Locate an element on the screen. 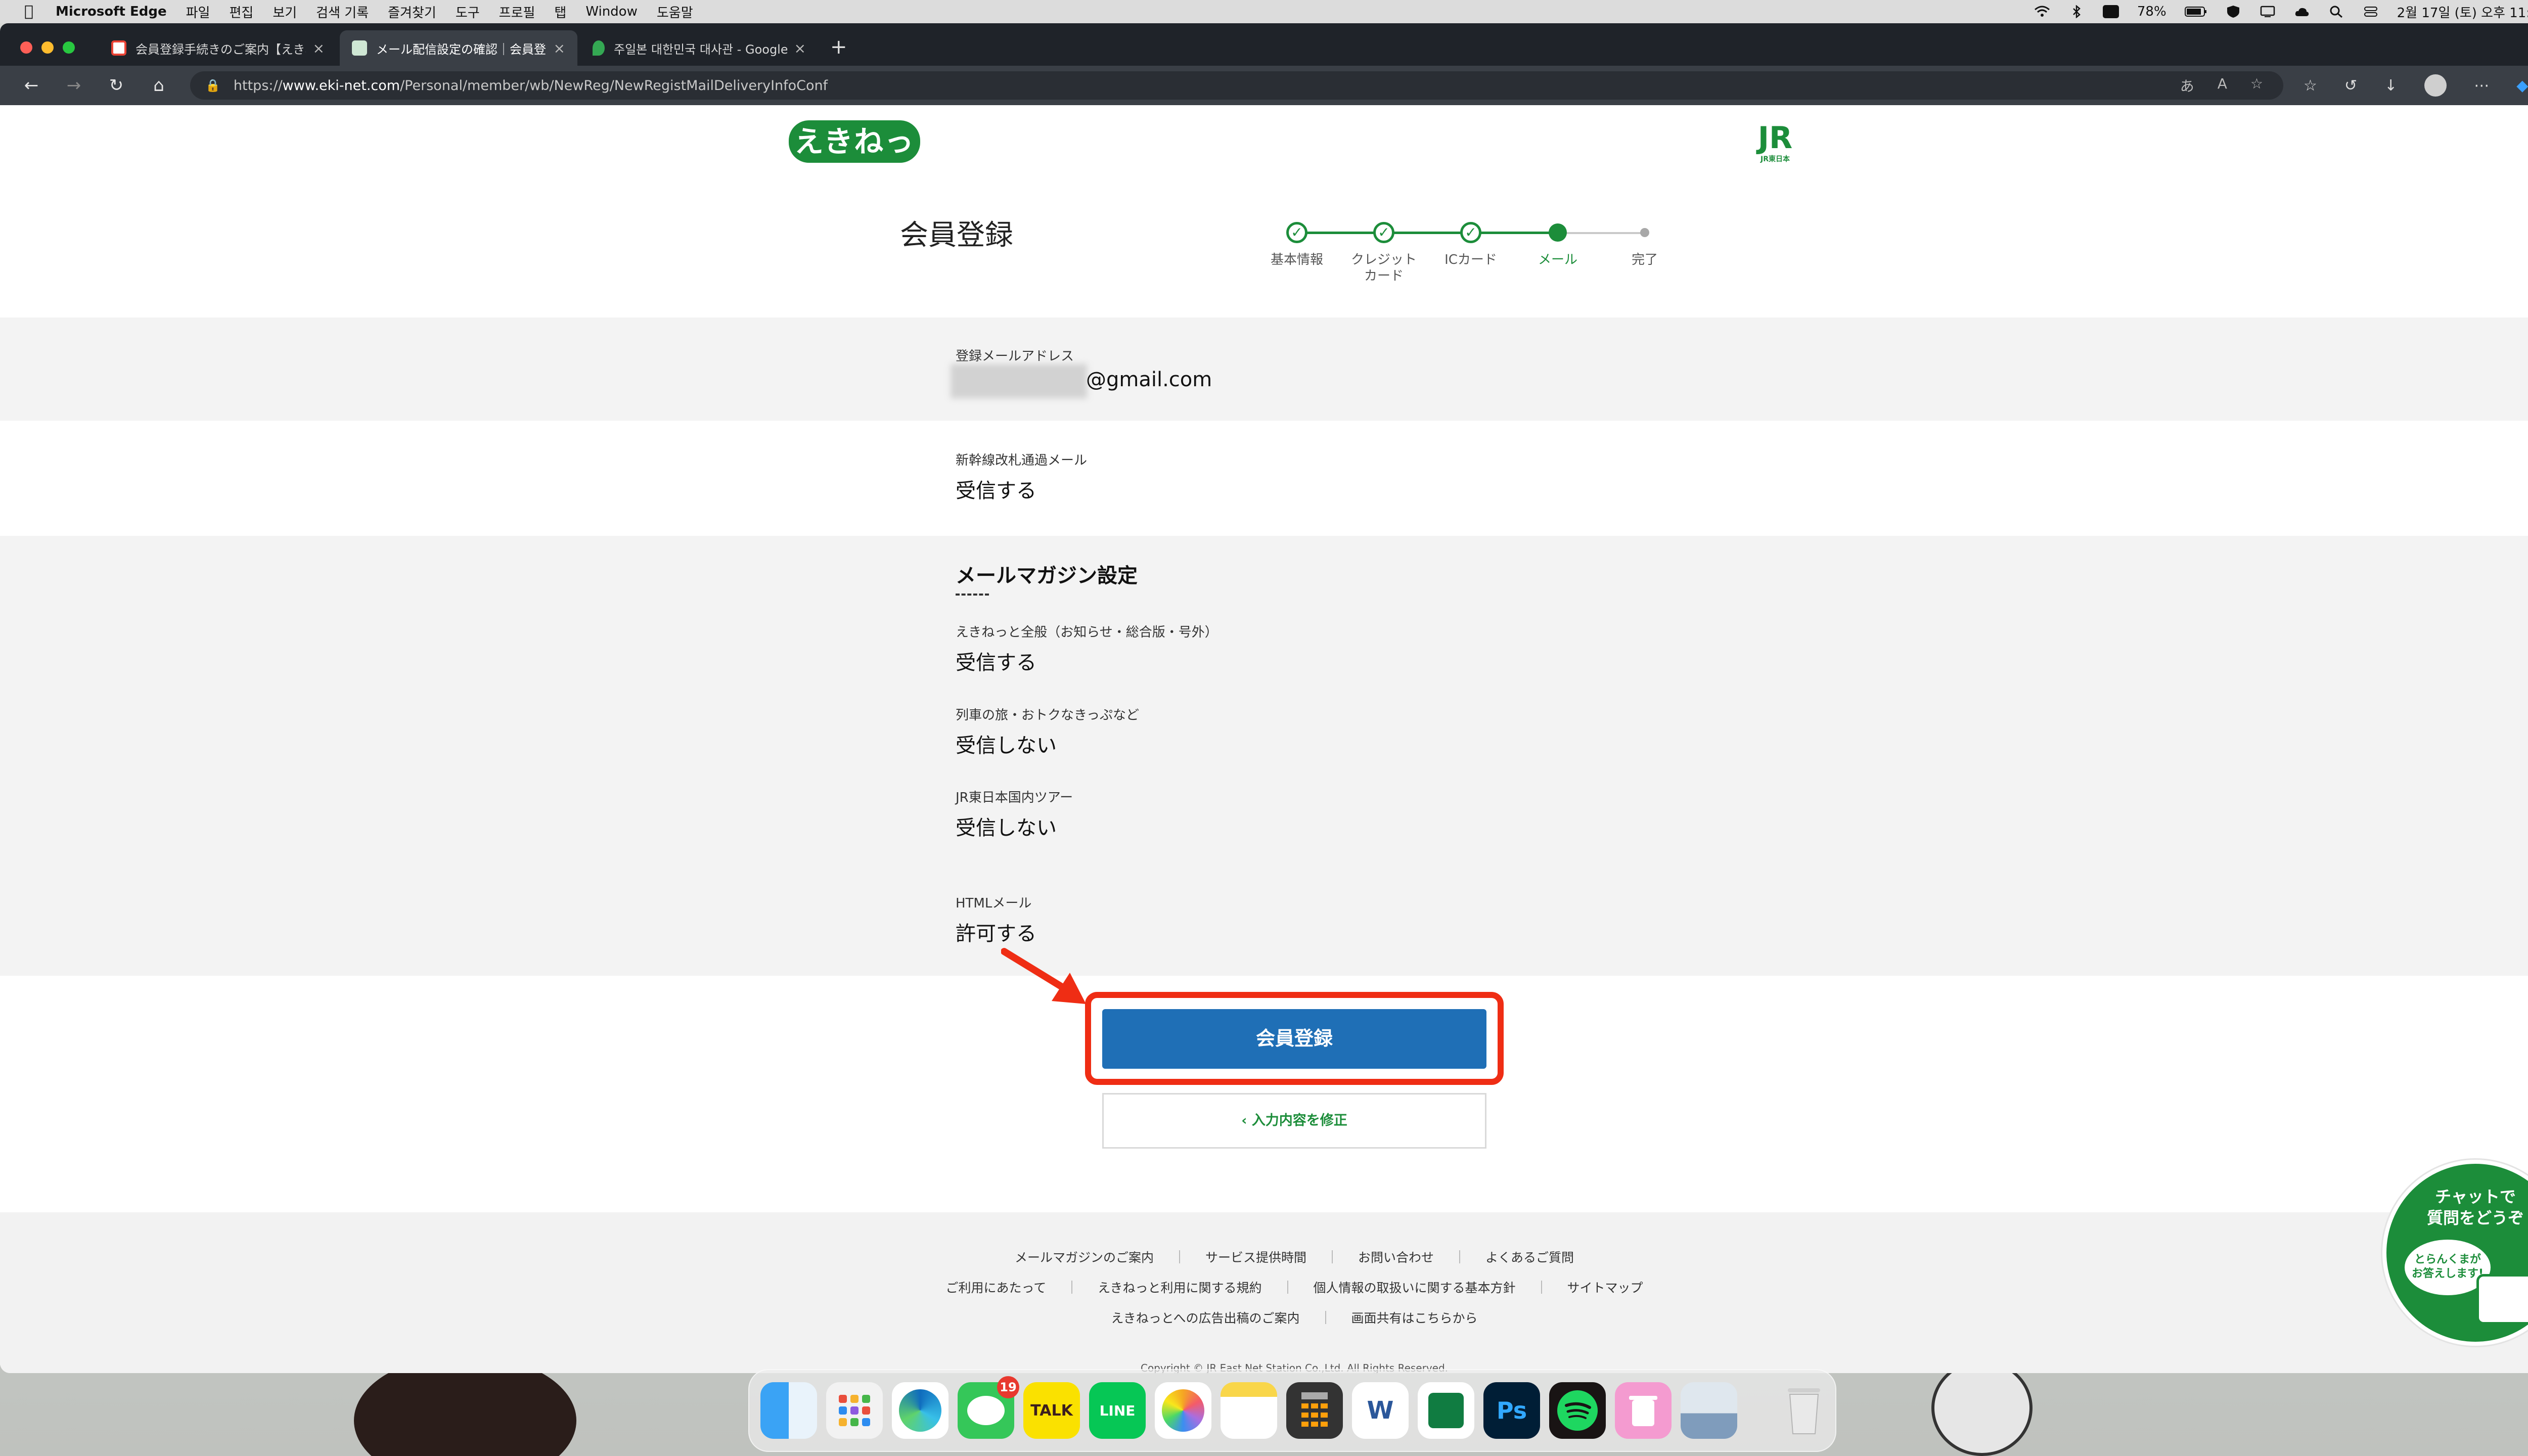 The height and width of the screenshot is (1456, 2528). bluetooth-icon is located at coordinates (2076, 11).